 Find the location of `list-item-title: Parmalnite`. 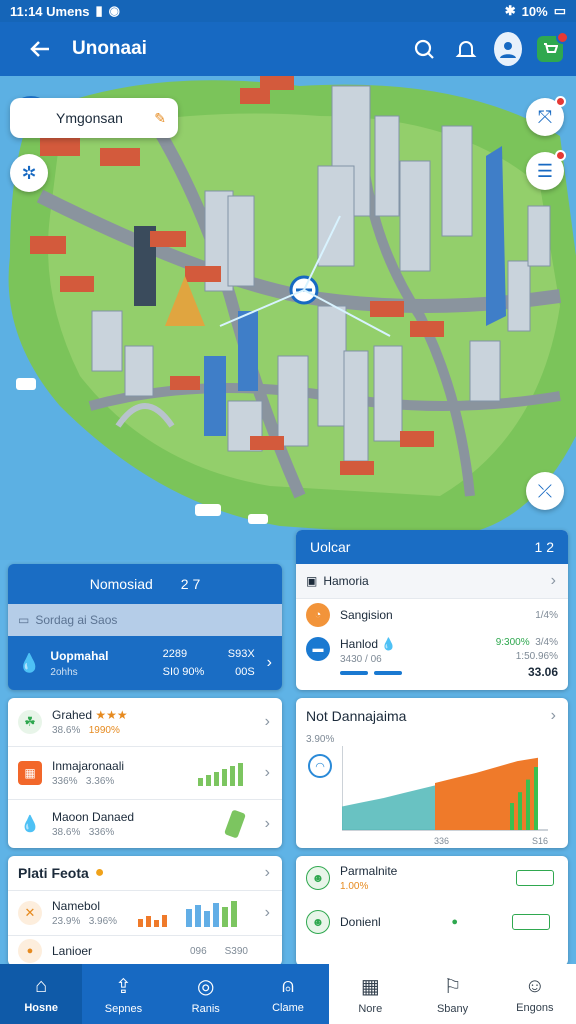

list-item-title: Parmalnite is located at coordinates (369, 871).